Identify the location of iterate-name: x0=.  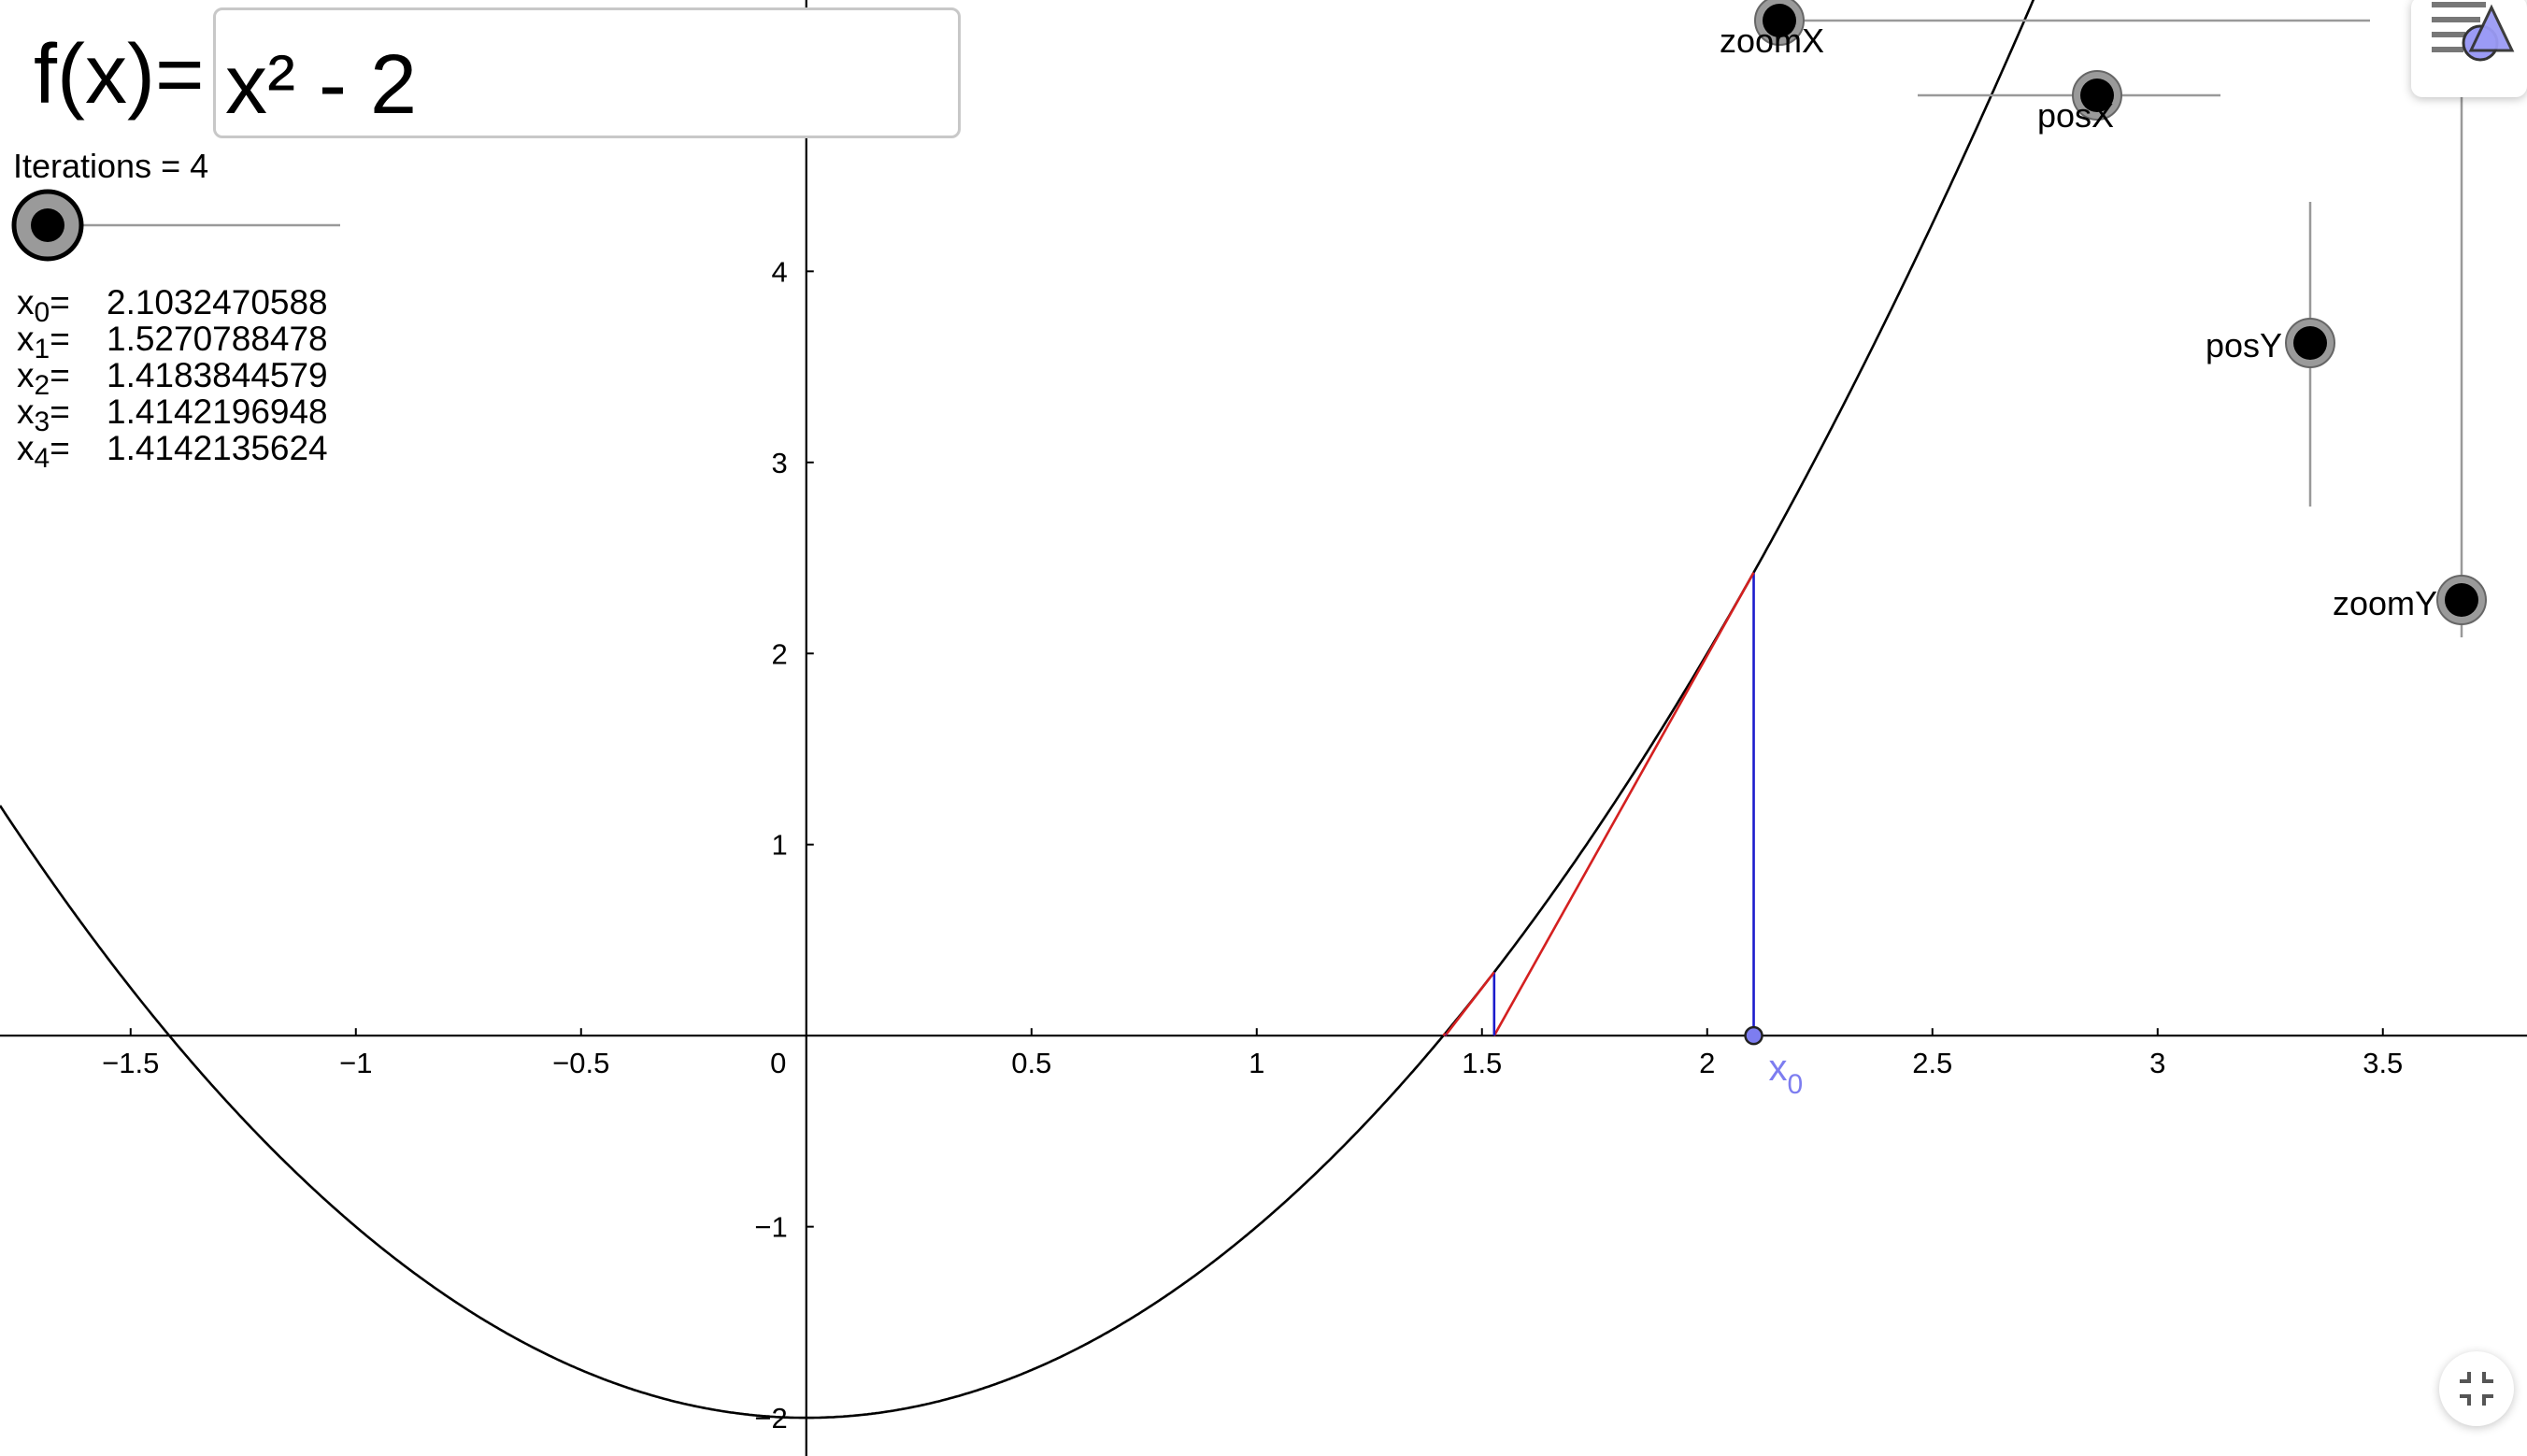
(62, 305).